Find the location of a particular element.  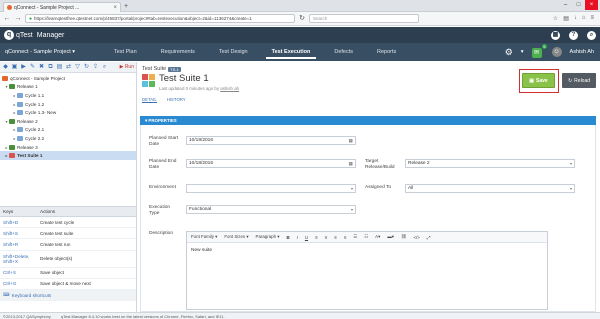

italic-icon: I is located at coordinates (297, 237).